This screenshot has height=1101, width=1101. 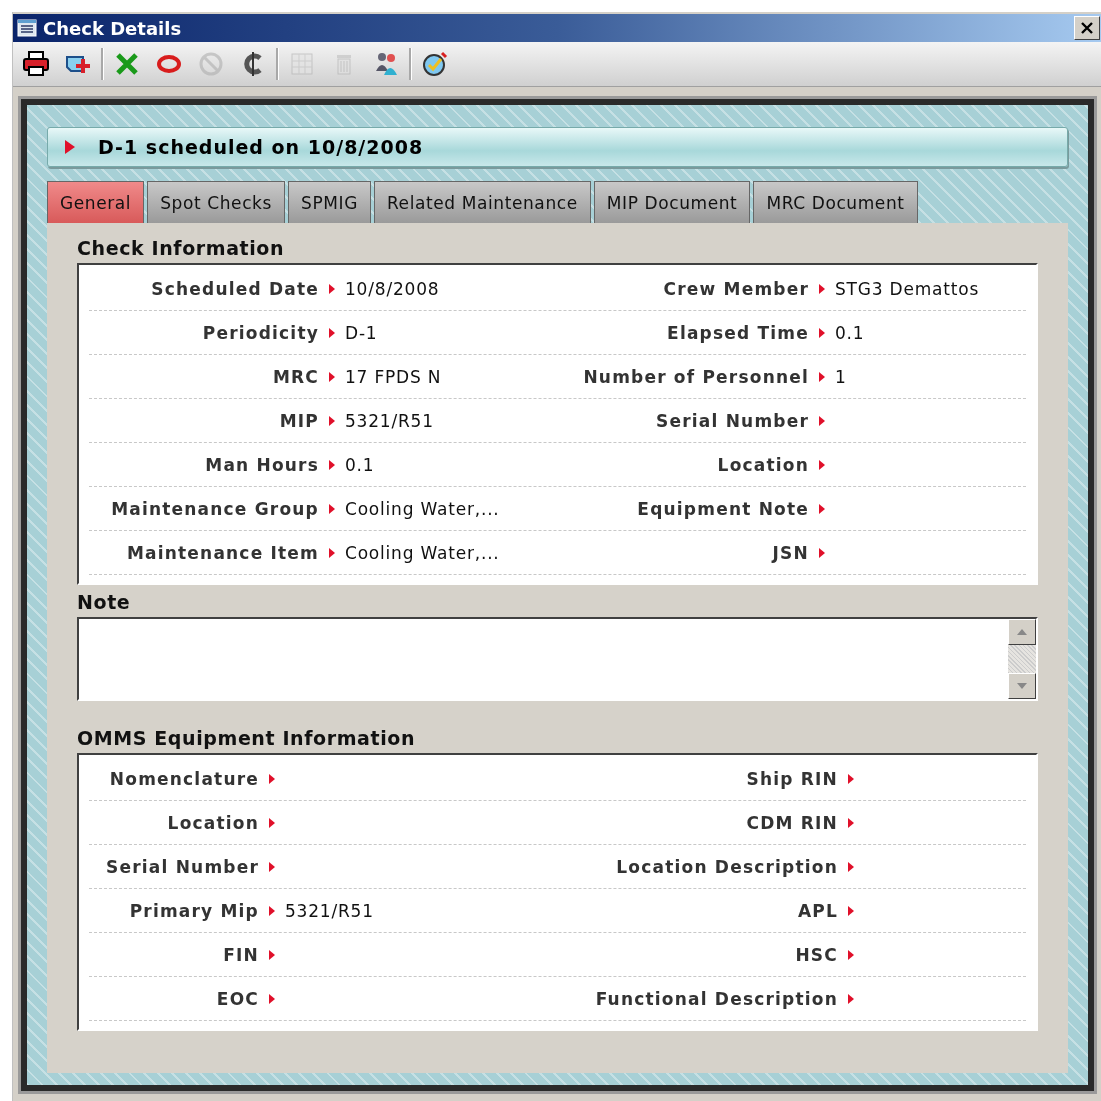 What do you see at coordinates (240, 954) in the screenshot?
I see `field-label: FIN` at bounding box center [240, 954].